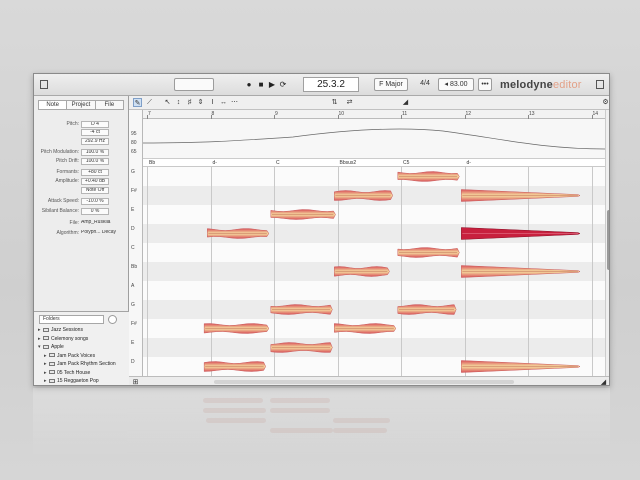 The height and width of the screenshot is (480, 640). What do you see at coordinates (331, 84) in the screenshot?
I see `position-display: 25.3.2` at bounding box center [331, 84].